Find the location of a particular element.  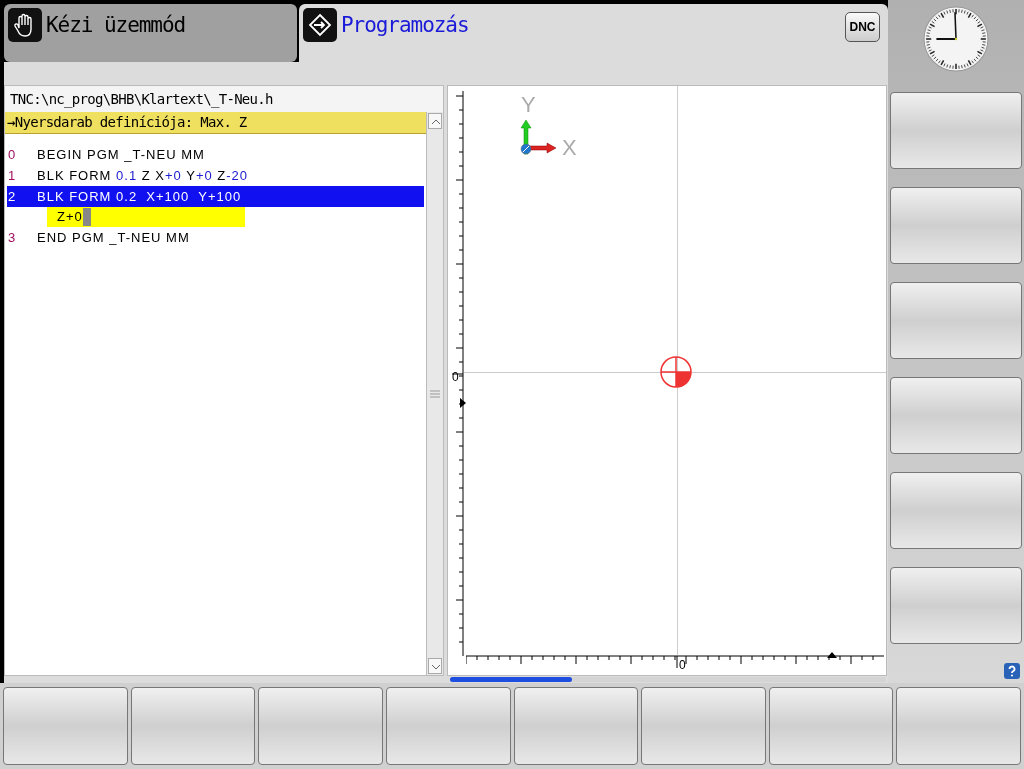

text-cursor is located at coordinates (86, 217).